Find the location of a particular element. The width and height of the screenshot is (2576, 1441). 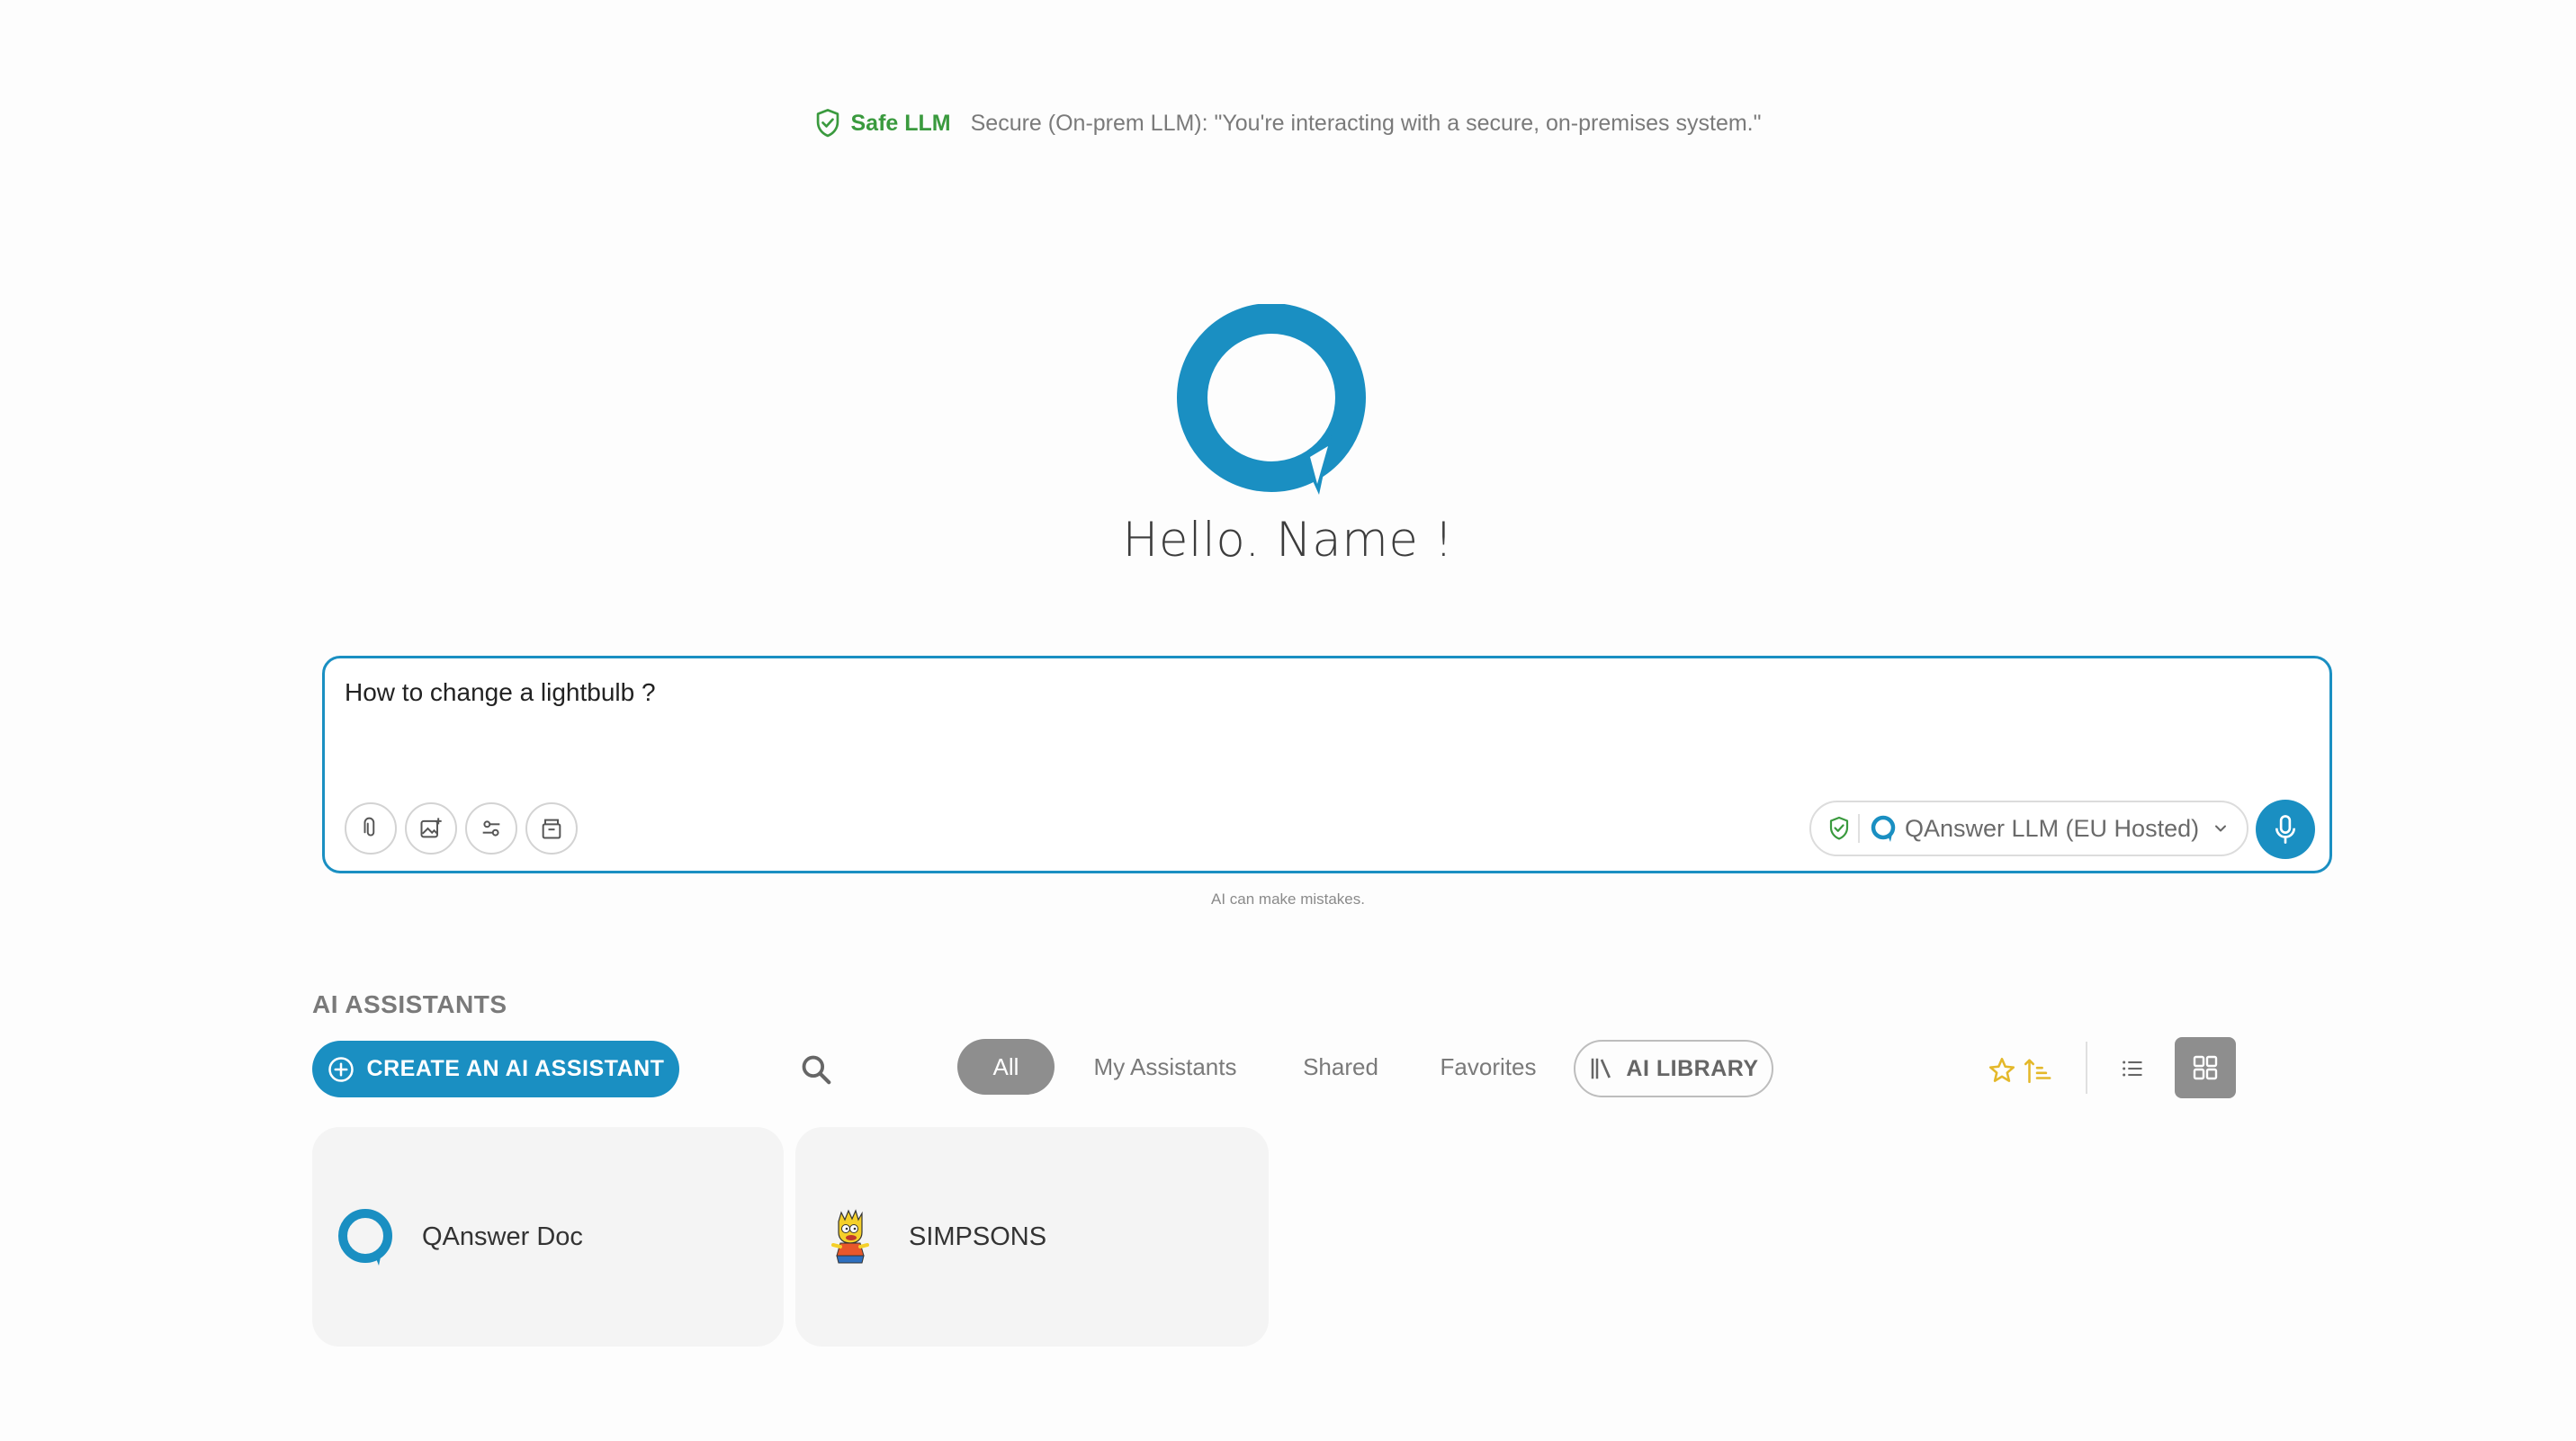

chat-input is located at coordinates (1316, 732).